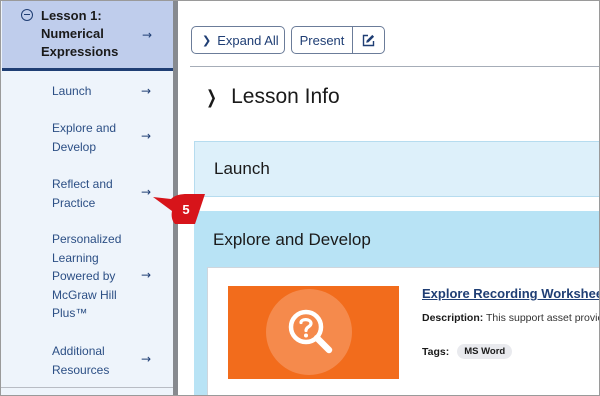 This screenshot has height=396, width=600. Describe the element at coordinates (292, 239) in the screenshot. I see `section-title: Explore and Develop` at that location.